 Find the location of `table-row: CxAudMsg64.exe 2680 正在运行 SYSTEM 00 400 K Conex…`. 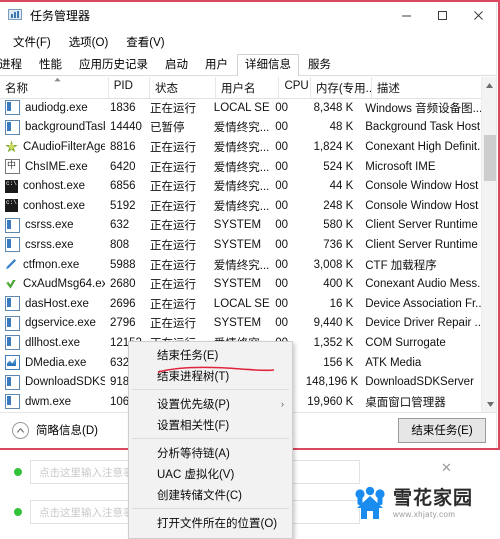

table-row: CxAudMsg64.exe 2680 正在运行 SYSTEM 00 400 K Conex… is located at coordinates (240, 284).